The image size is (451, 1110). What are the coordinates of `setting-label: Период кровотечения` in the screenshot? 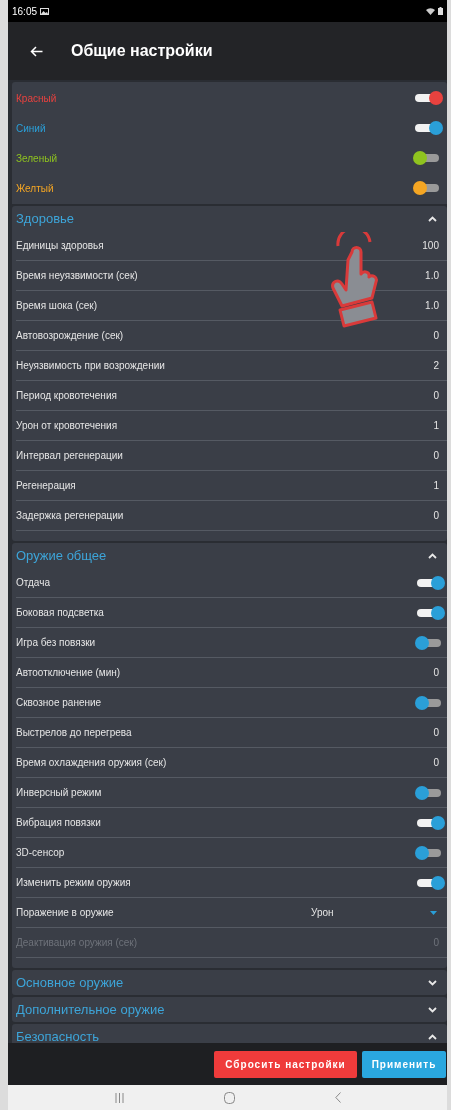 It's located at (66, 396).